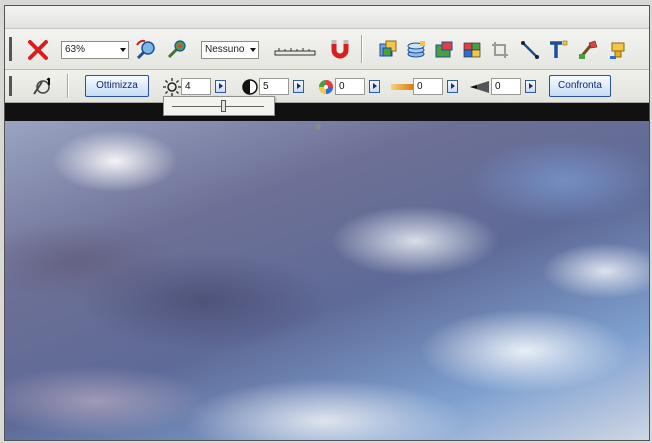 This screenshot has width=652, height=443. What do you see at coordinates (327, 49) in the screenshot?
I see `main-toolbar: 63% Nessuno` at bounding box center [327, 49].